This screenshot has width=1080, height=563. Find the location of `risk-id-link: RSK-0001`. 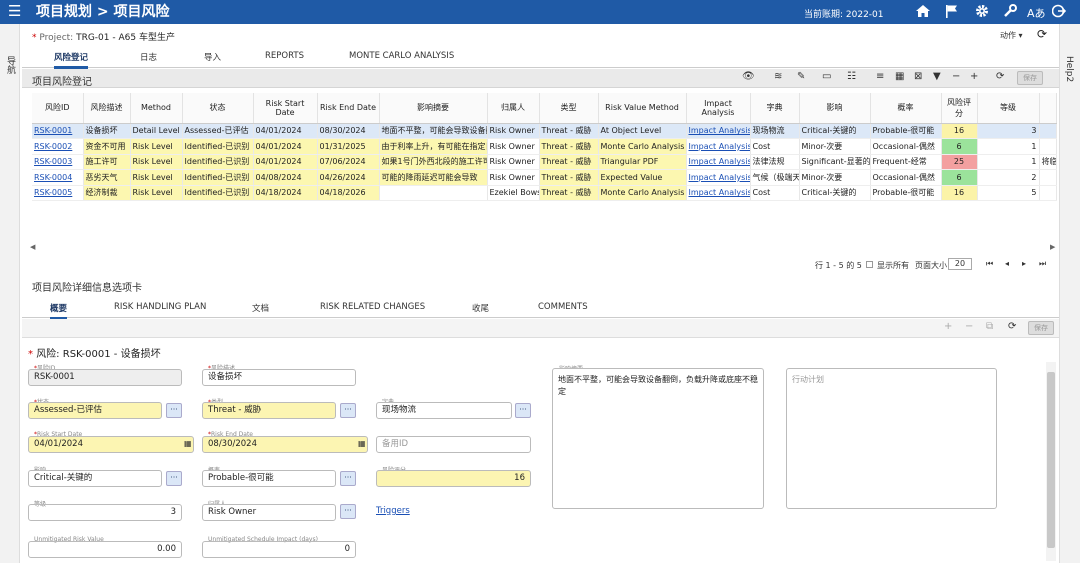

risk-id-link: RSK-0001 is located at coordinates (58, 131).